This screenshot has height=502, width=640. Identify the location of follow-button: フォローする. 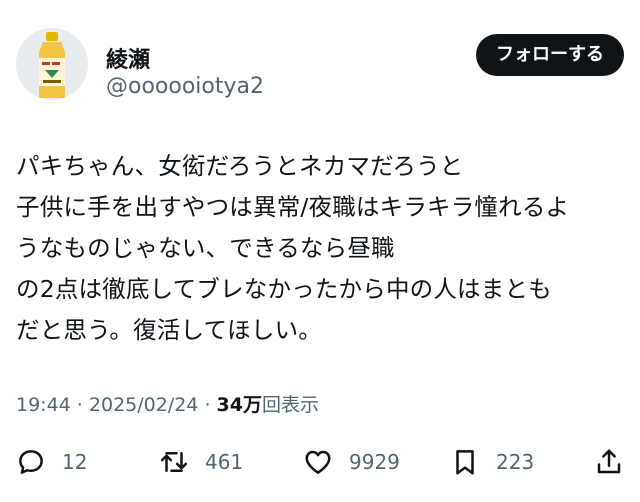
(550, 55).